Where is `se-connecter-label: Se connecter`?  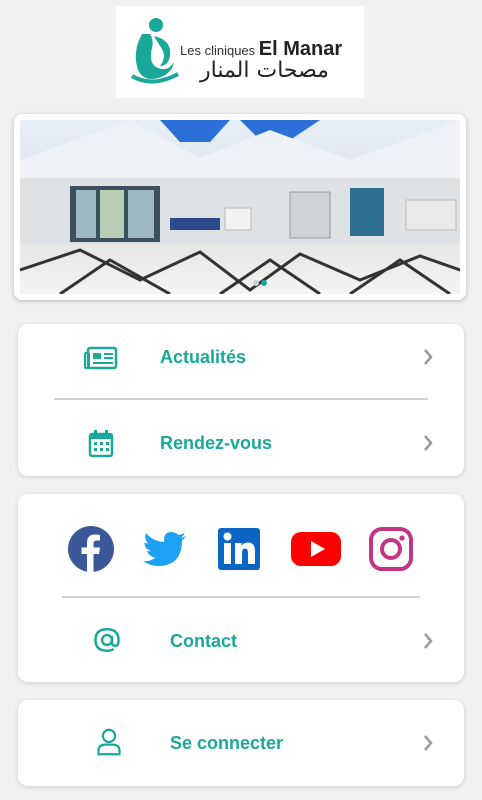
se-connecter-label: Se connecter is located at coordinates (227, 743).